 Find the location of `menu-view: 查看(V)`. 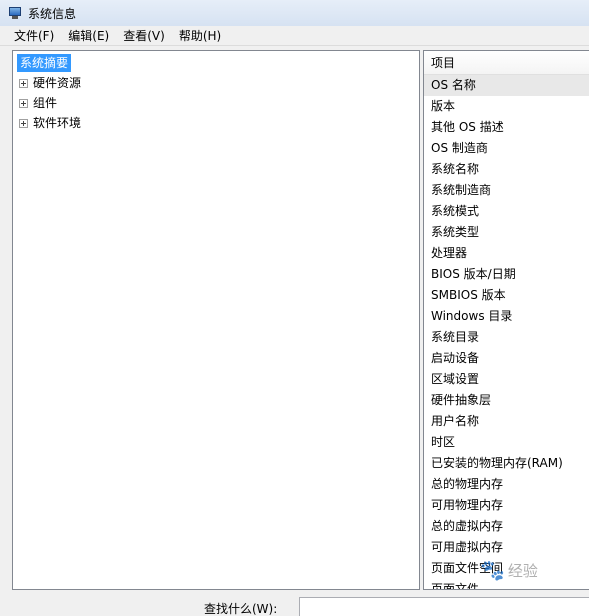

menu-view: 查看(V) is located at coordinates (144, 36).